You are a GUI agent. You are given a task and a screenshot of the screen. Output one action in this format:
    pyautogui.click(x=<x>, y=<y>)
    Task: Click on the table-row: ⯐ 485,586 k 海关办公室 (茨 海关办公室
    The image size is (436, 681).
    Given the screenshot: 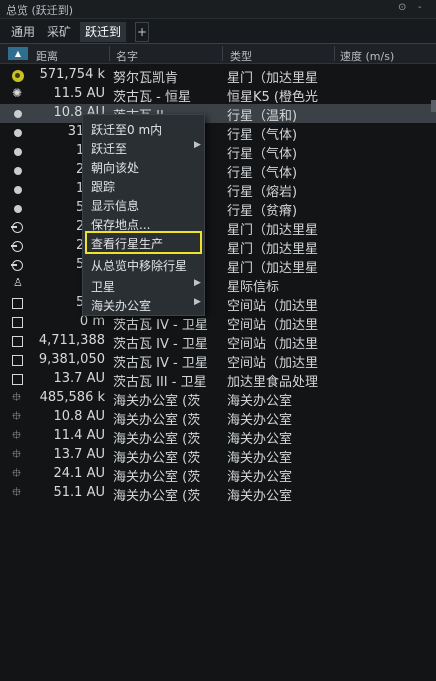 What is the action you would take?
    pyautogui.click(x=218, y=399)
    